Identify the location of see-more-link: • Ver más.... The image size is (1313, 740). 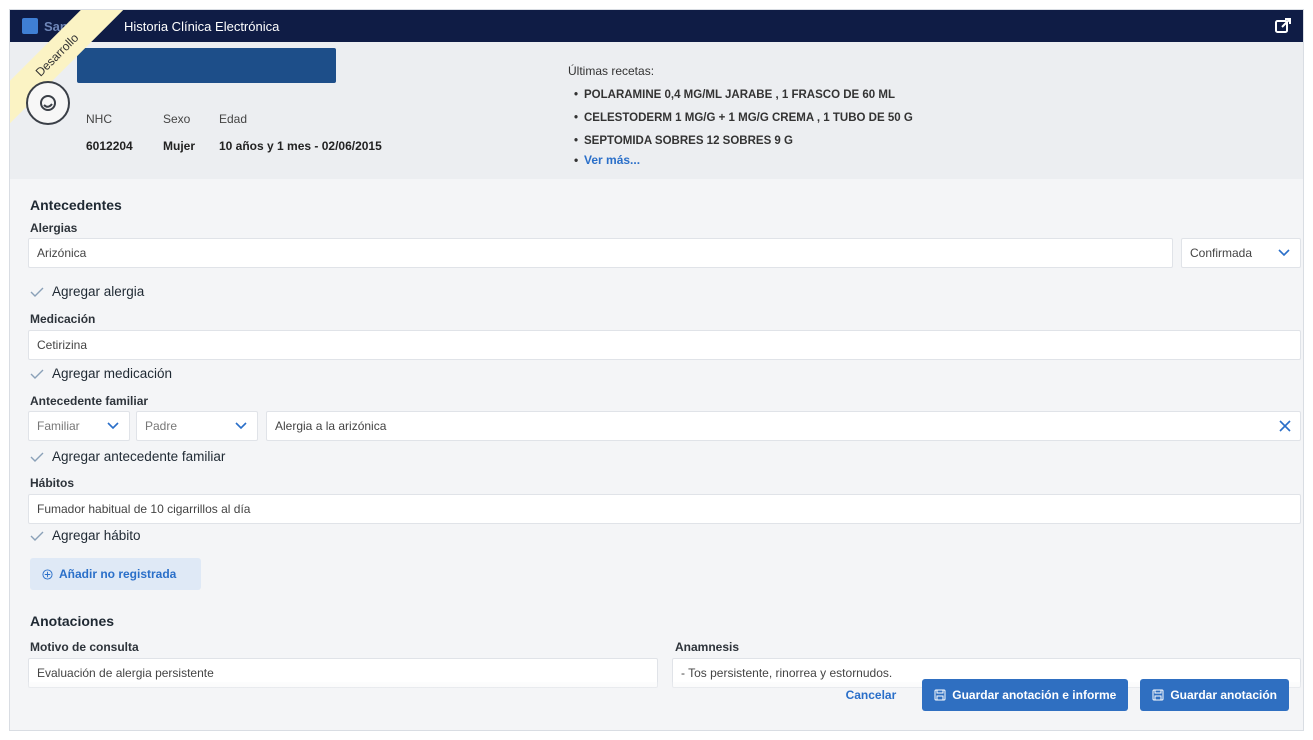
(740, 160).